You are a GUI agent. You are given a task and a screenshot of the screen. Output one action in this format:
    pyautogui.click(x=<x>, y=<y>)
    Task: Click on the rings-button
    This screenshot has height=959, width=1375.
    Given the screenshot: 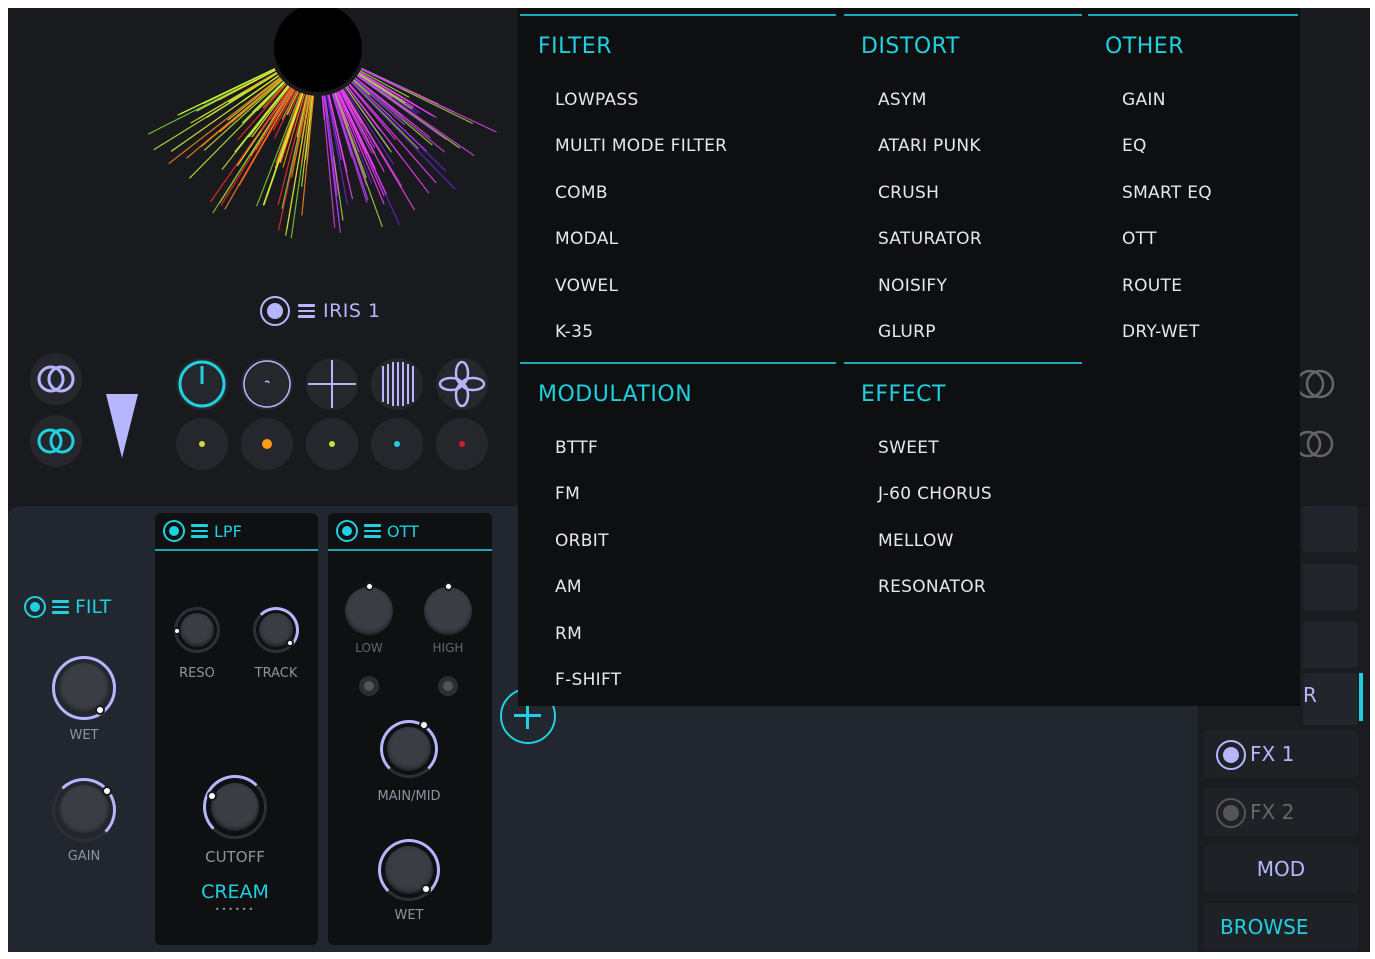 What is the action you would take?
    pyautogui.click(x=56, y=379)
    